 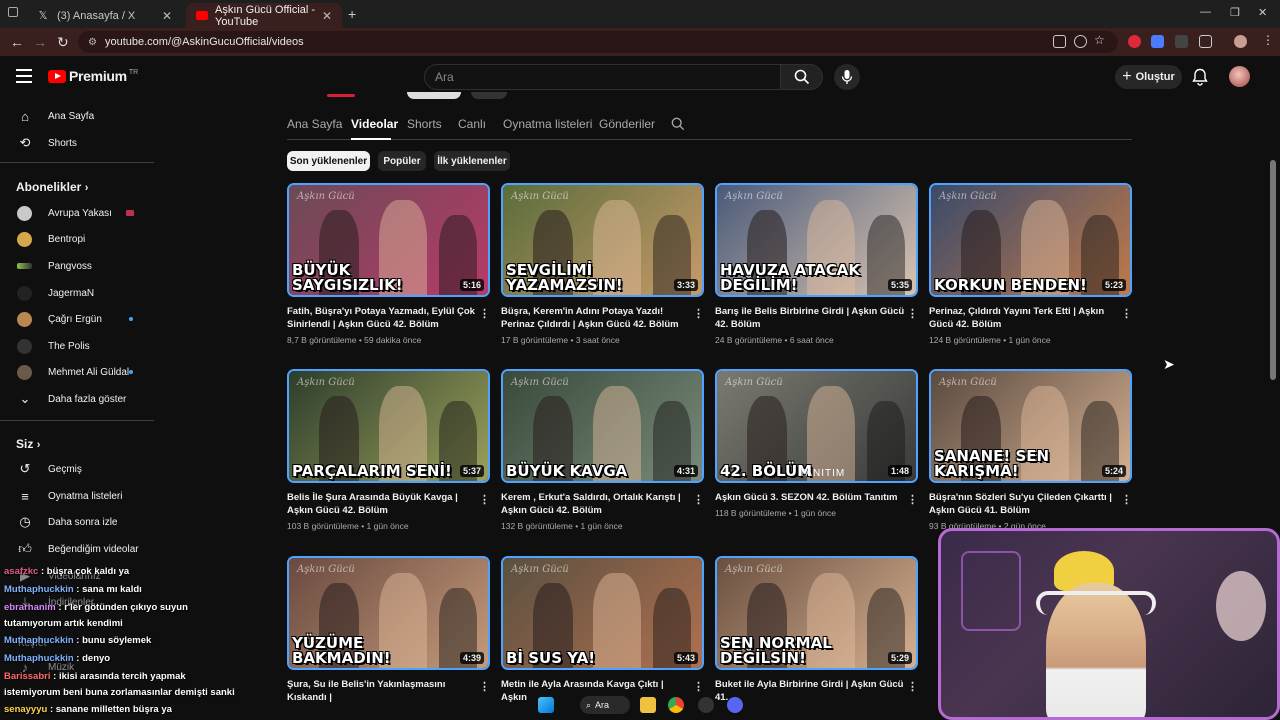 What do you see at coordinates (40, 42) in the screenshot?
I see `forward-icon: →` at bounding box center [40, 42].